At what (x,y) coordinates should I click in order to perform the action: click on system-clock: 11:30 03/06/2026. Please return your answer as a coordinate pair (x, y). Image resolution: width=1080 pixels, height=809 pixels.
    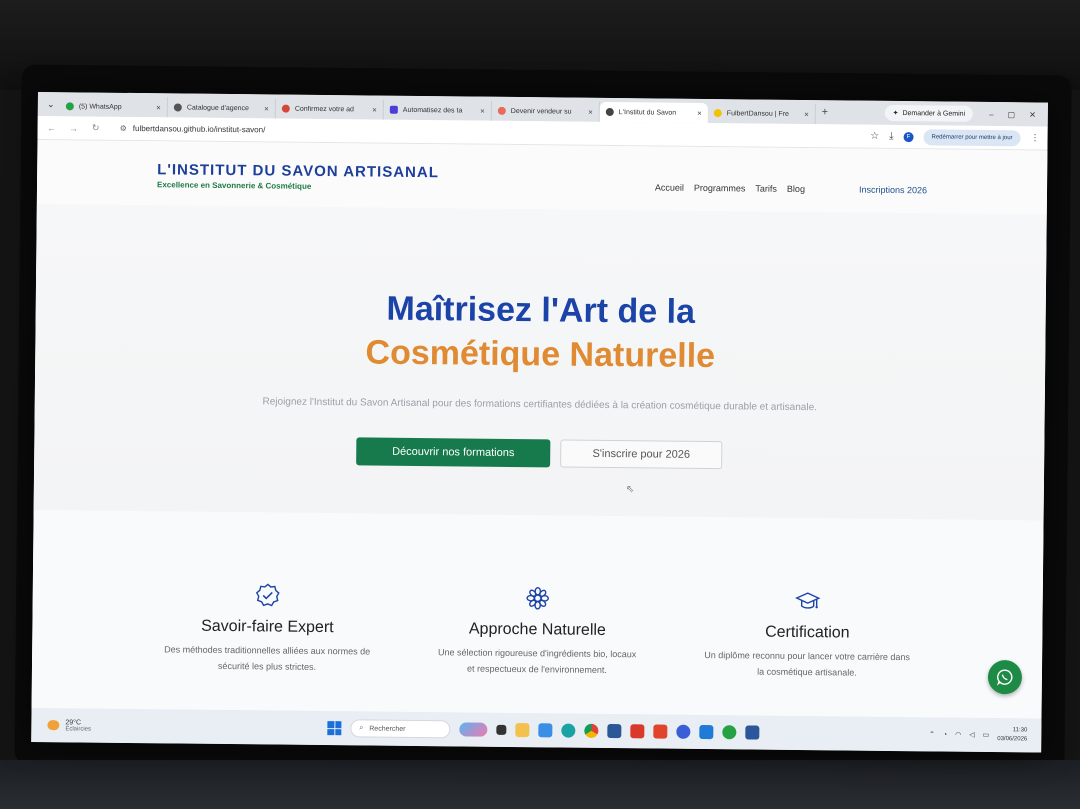
    Looking at the image, I should click on (1012, 735).